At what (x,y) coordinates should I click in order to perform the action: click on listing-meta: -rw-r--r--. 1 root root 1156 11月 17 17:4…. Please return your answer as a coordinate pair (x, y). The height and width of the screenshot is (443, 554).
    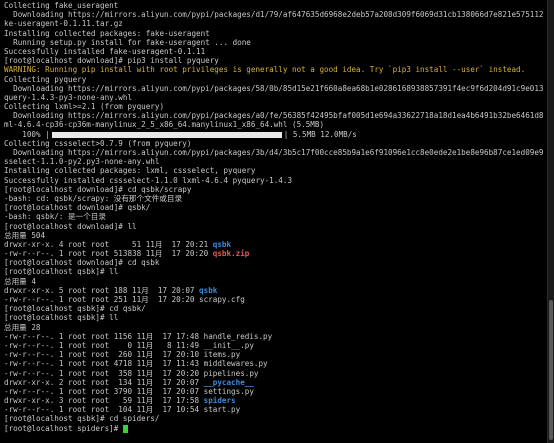
    Looking at the image, I should click on (104, 336).